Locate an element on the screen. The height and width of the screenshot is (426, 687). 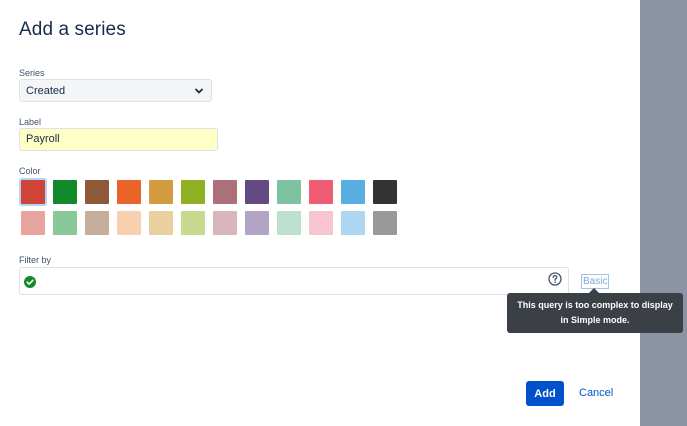
color-label: Color is located at coordinates (30, 171).